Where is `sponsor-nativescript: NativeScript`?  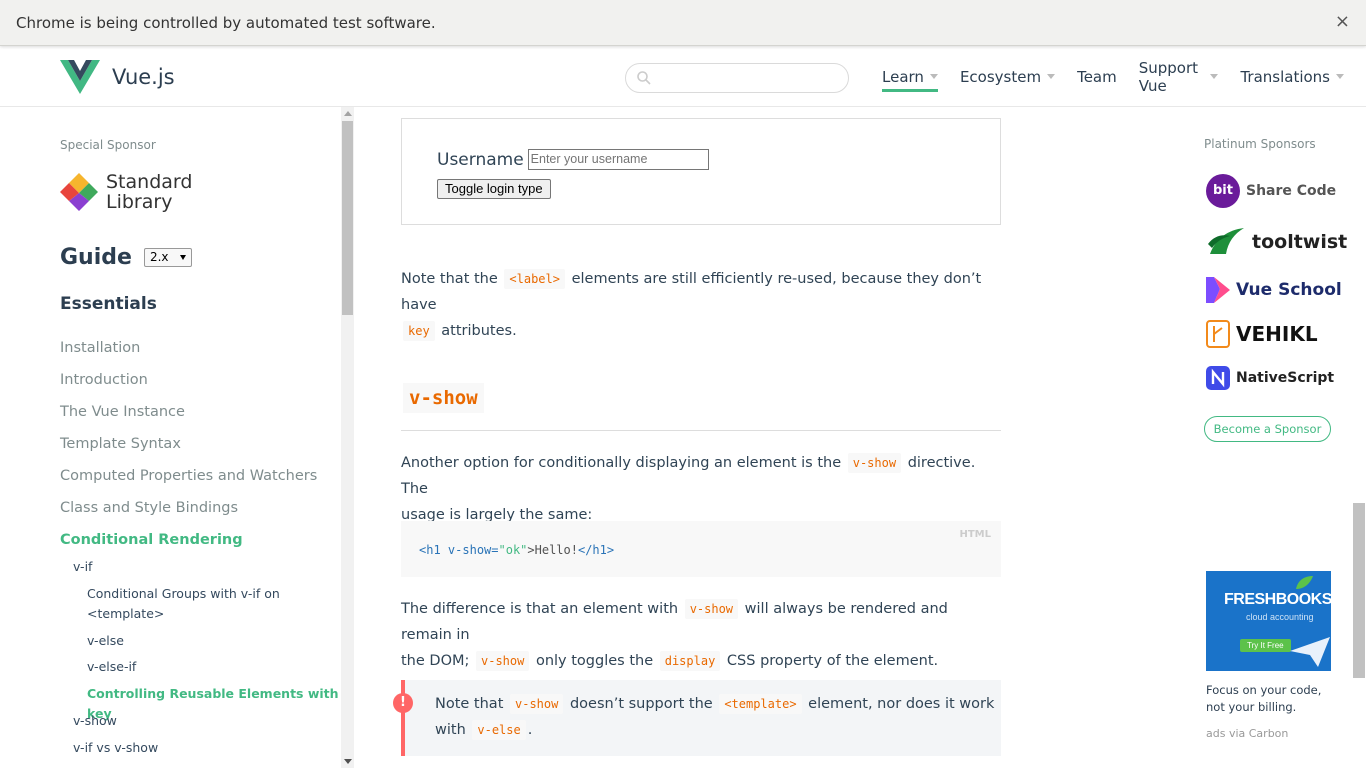 sponsor-nativescript: NativeScript is located at coordinates (1270, 378).